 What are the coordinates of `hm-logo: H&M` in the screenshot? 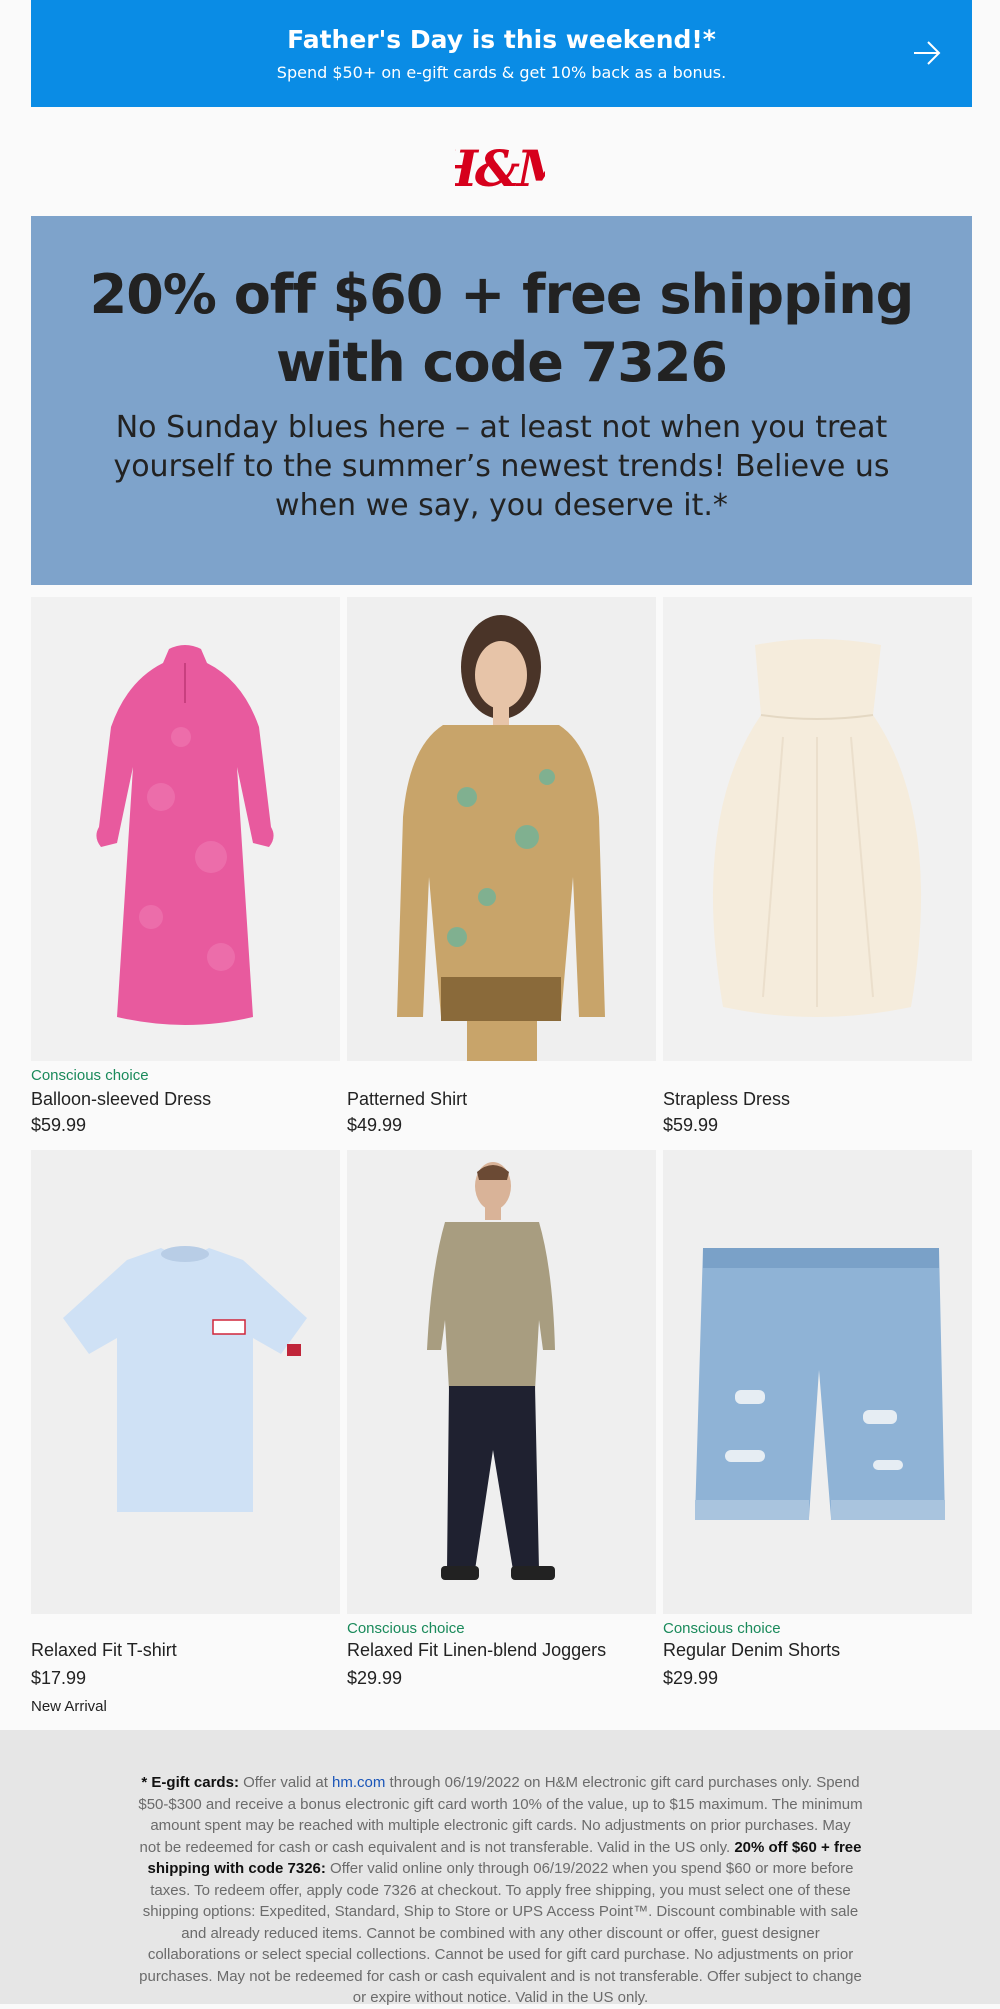 It's located at (500, 168).